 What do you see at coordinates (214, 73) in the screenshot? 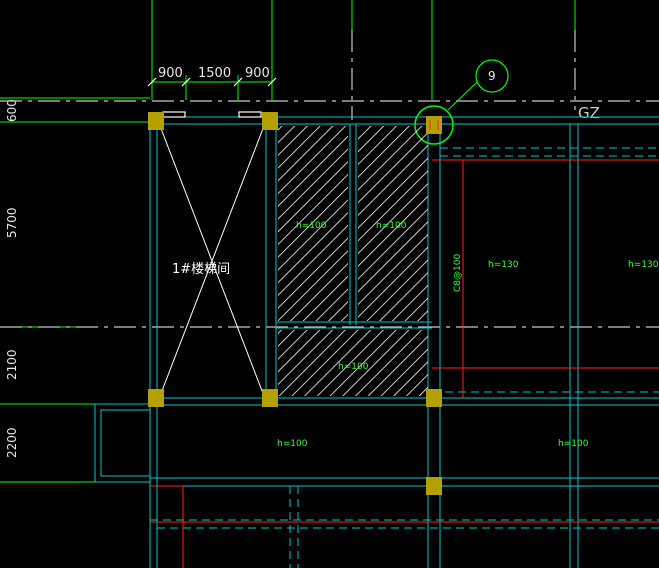
I see `dim-top-2: 1500` at bounding box center [214, 73].